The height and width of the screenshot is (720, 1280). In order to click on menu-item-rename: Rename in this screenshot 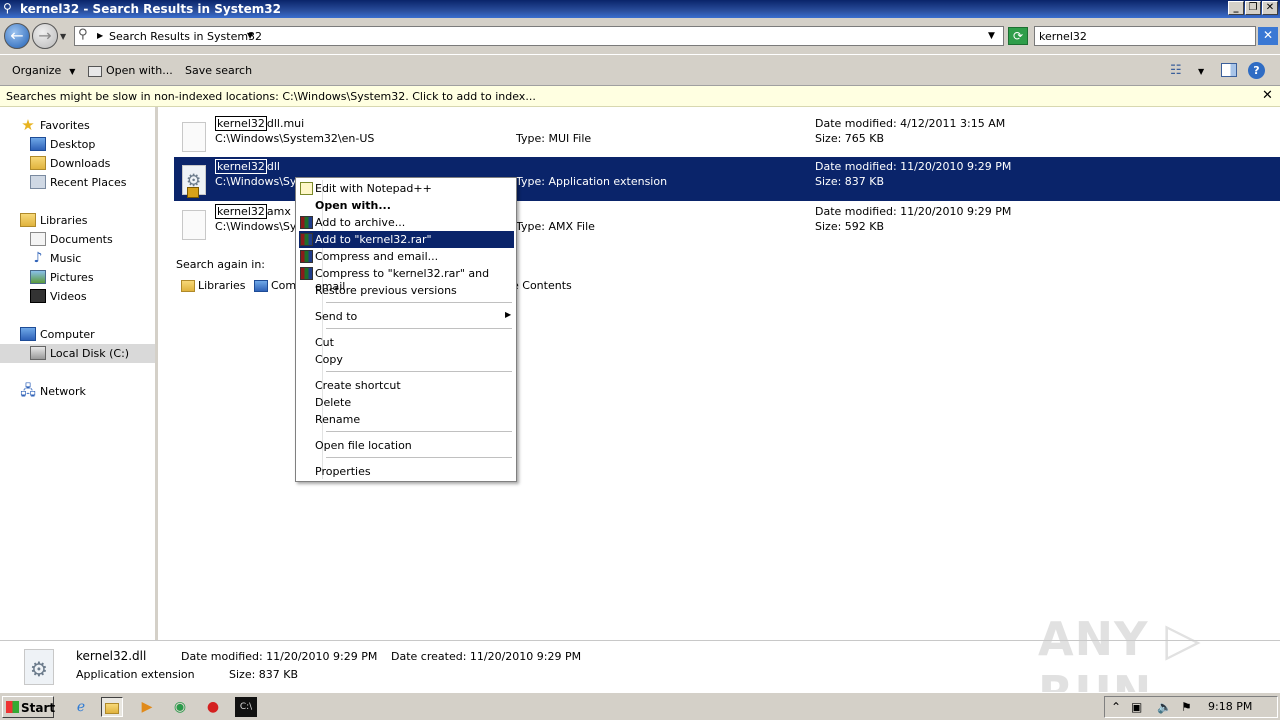, I will do `click(406, 419)`.